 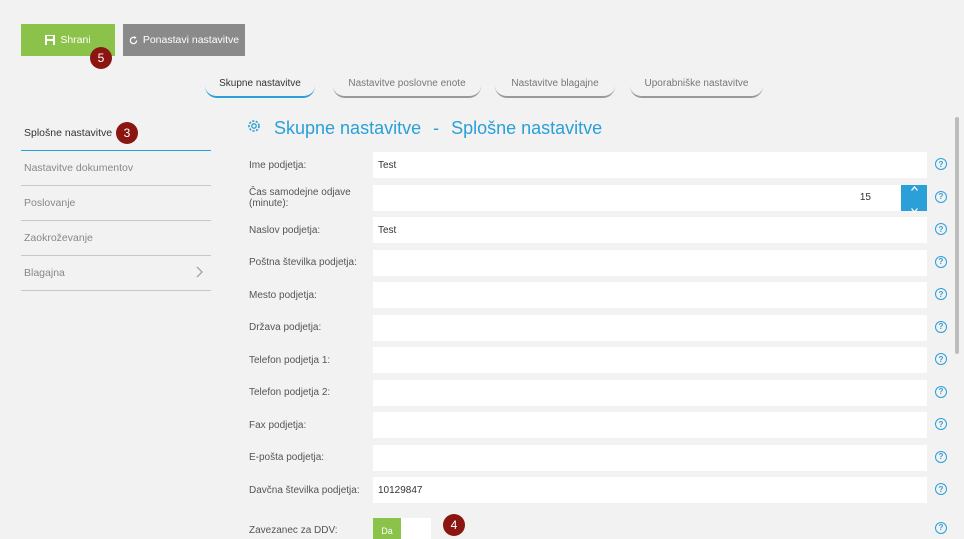 I want to click on annotation-badge-4: 4, so click(x=454, y=525).